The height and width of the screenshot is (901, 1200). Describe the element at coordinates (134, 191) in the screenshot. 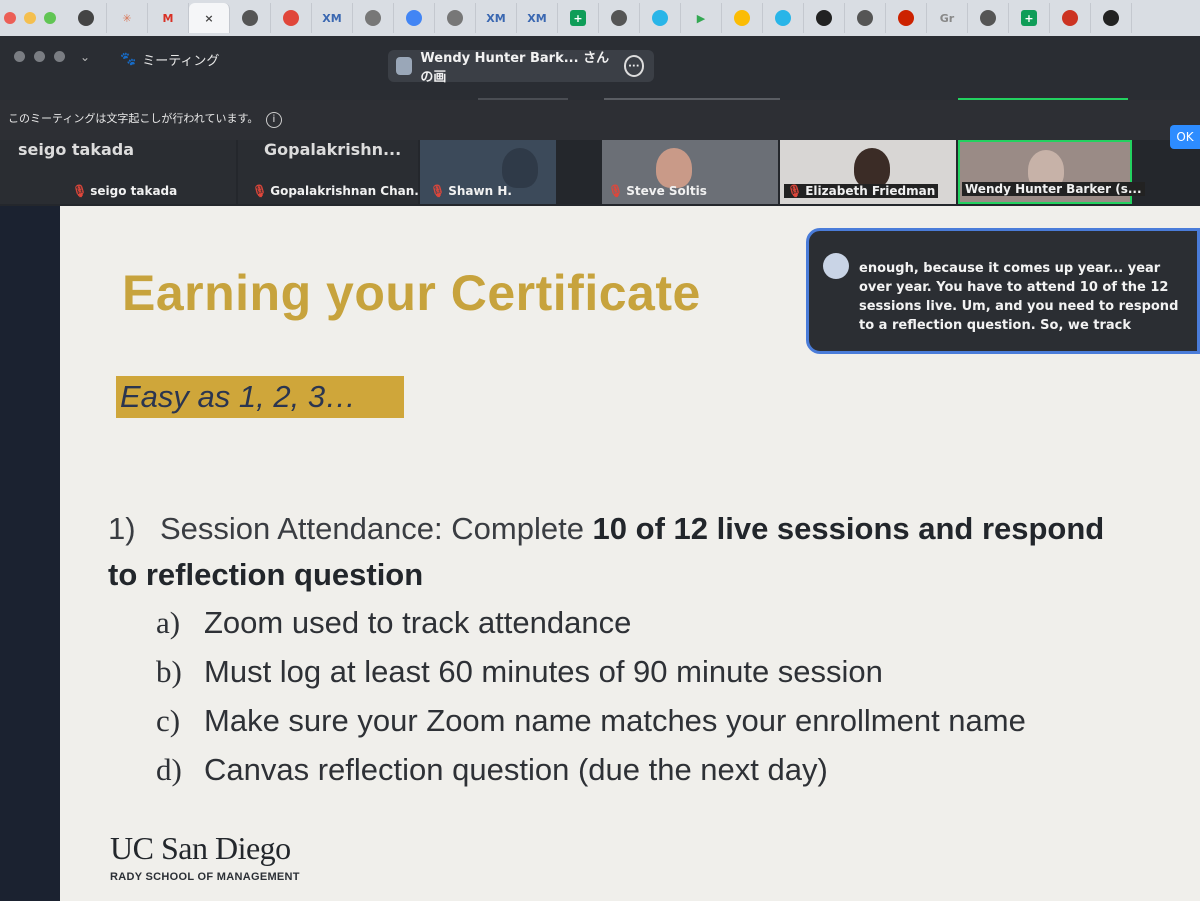

I see `participant-name: seigo takada` at that location.